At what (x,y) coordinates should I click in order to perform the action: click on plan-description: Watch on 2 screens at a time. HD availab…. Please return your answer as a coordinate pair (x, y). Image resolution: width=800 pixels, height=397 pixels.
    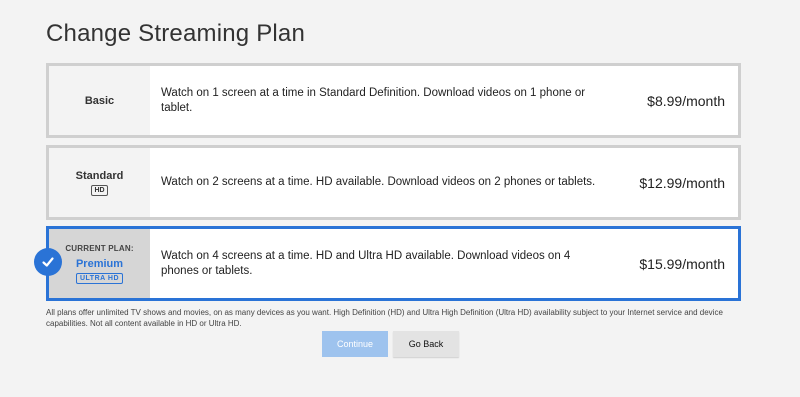
    Looking at the image, I should click on (378, 182).